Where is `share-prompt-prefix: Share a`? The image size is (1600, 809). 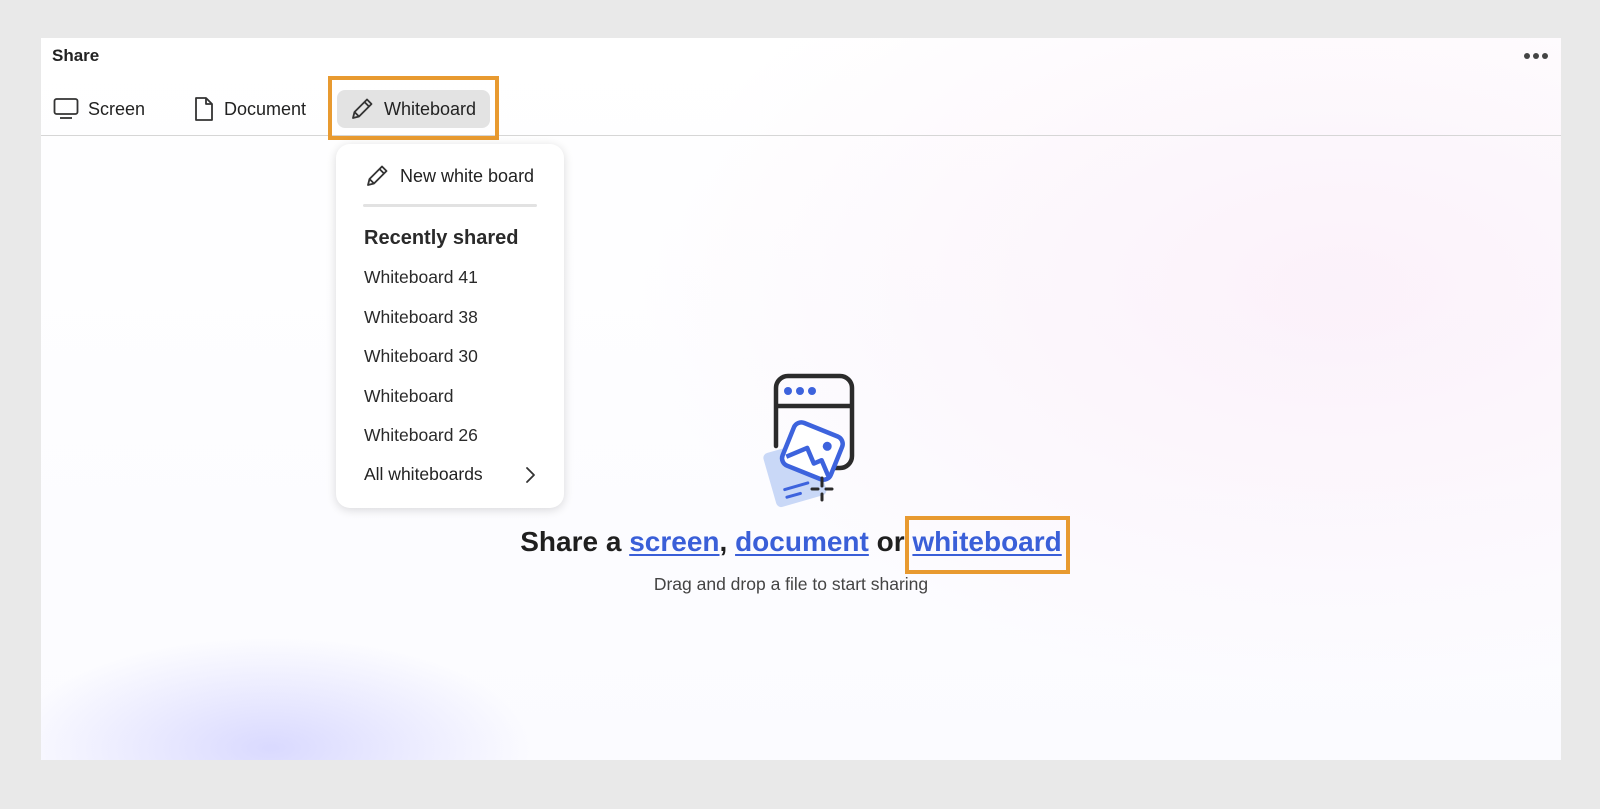
share-prompt-prefix: Share a is located at coordinates (575, 541).